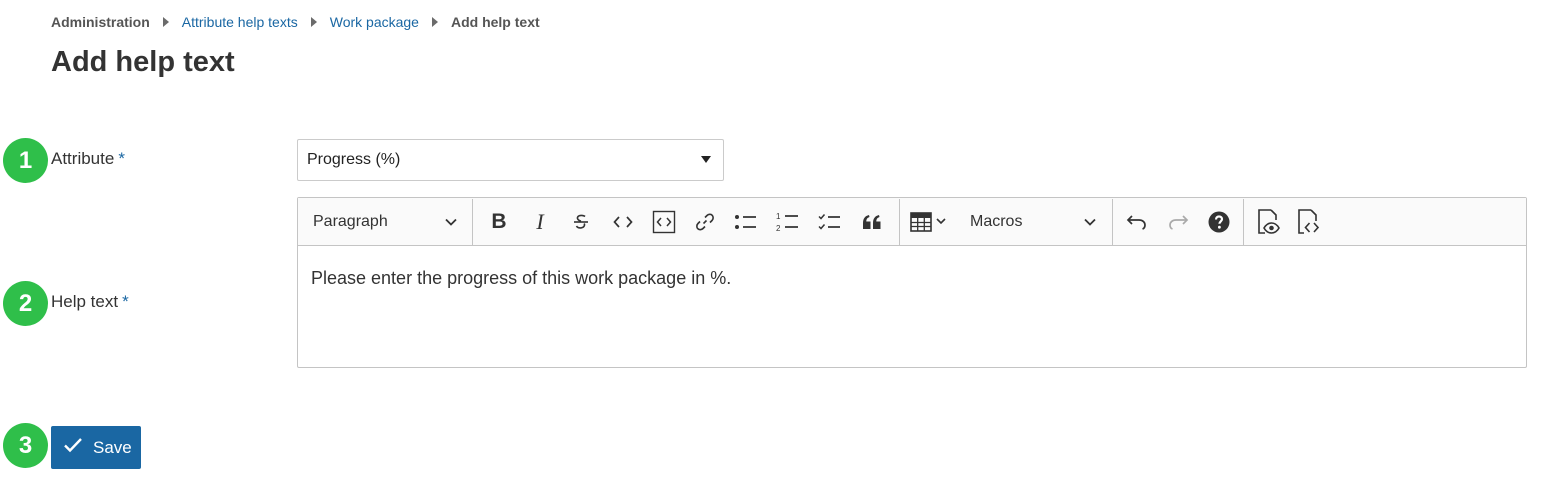  I want to click on table-icon, so click(928, 221).